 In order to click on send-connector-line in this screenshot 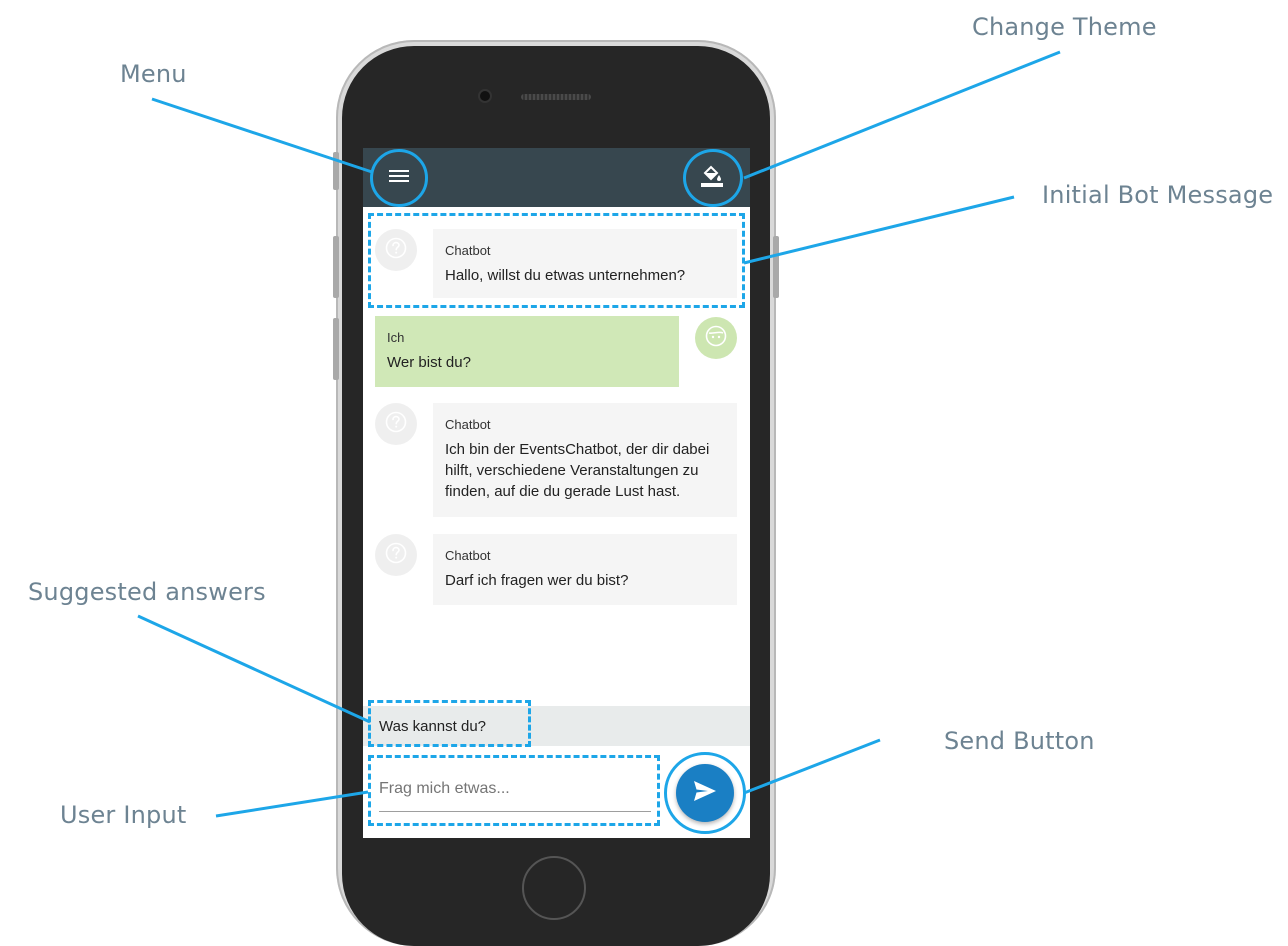, I will do `click(812, 766)`.